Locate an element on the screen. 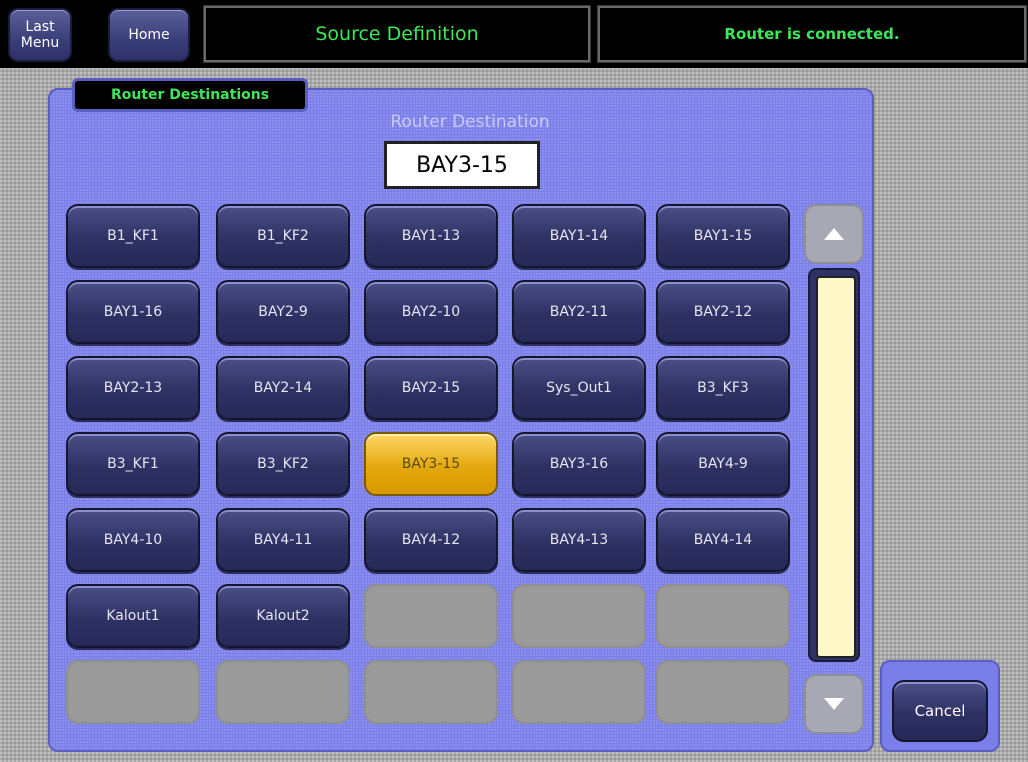  destination-button: BAY4-11 is located at coordinates (283, 540).